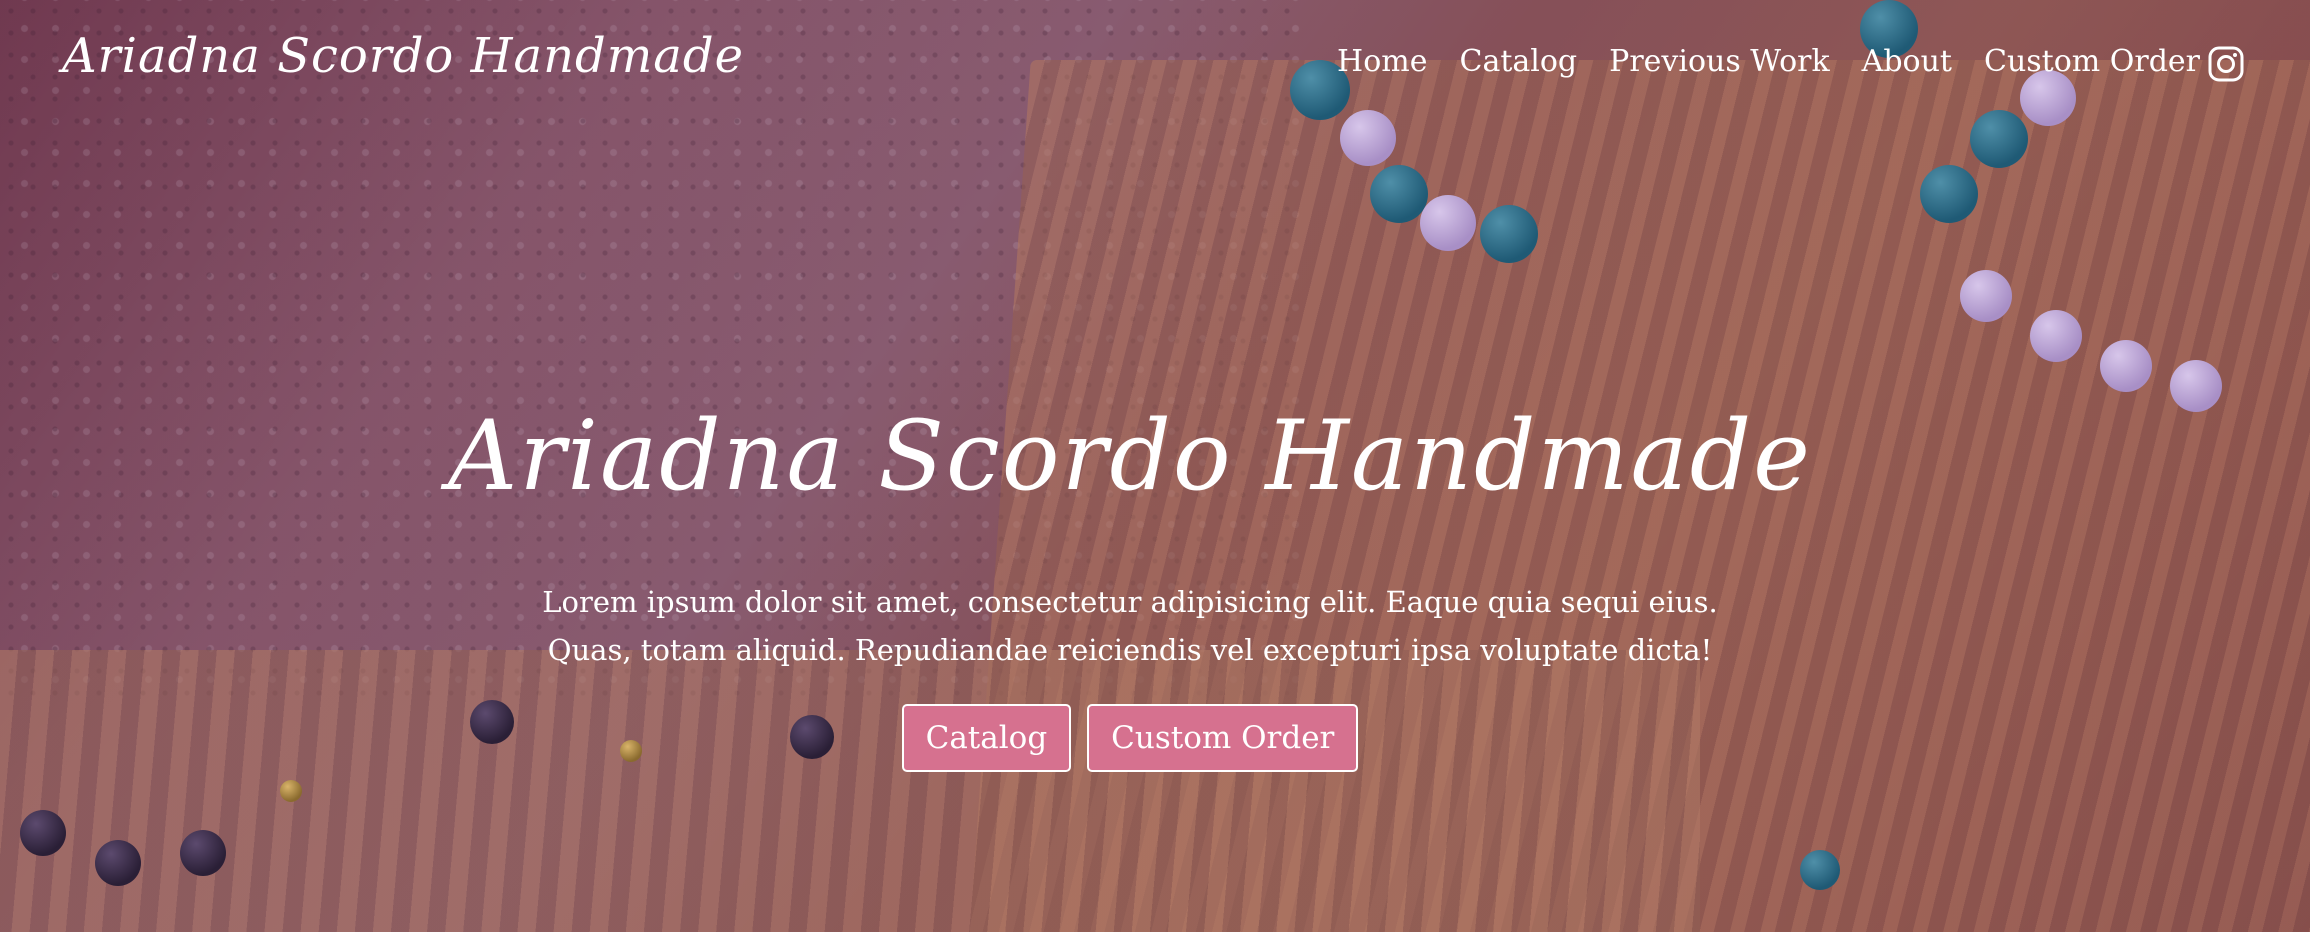 This screenshot has height=932, width=2310. I want to click on catalog-button: Catalog, so click(986, 738).